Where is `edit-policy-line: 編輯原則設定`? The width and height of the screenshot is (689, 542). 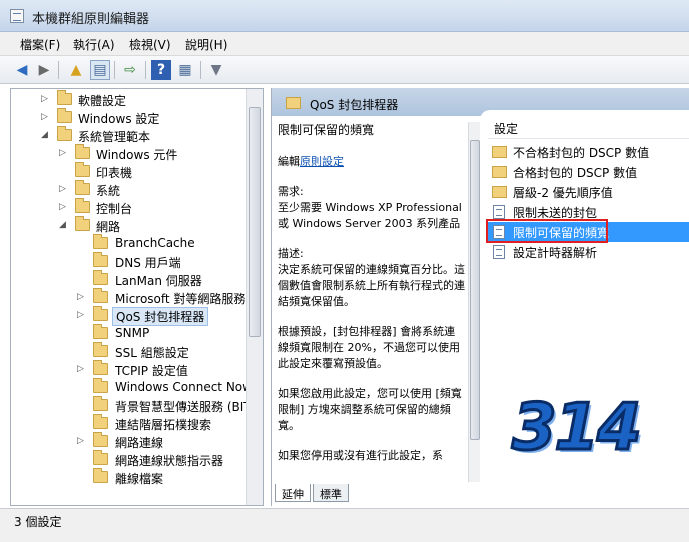 edit-policy-line: 編輯原則設定 is located at coordinates (372, 162).